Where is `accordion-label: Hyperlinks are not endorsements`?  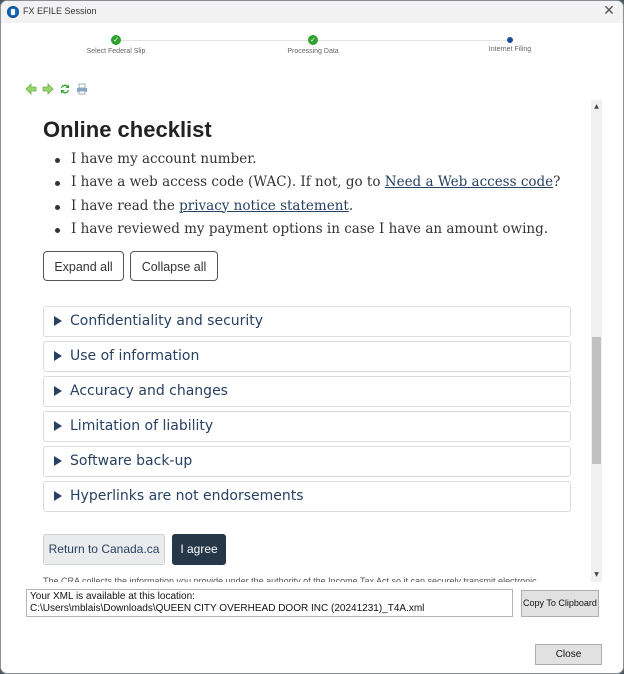
accordion-label: Hyperlinks are not endorsements is located at coordinates (187, 496).